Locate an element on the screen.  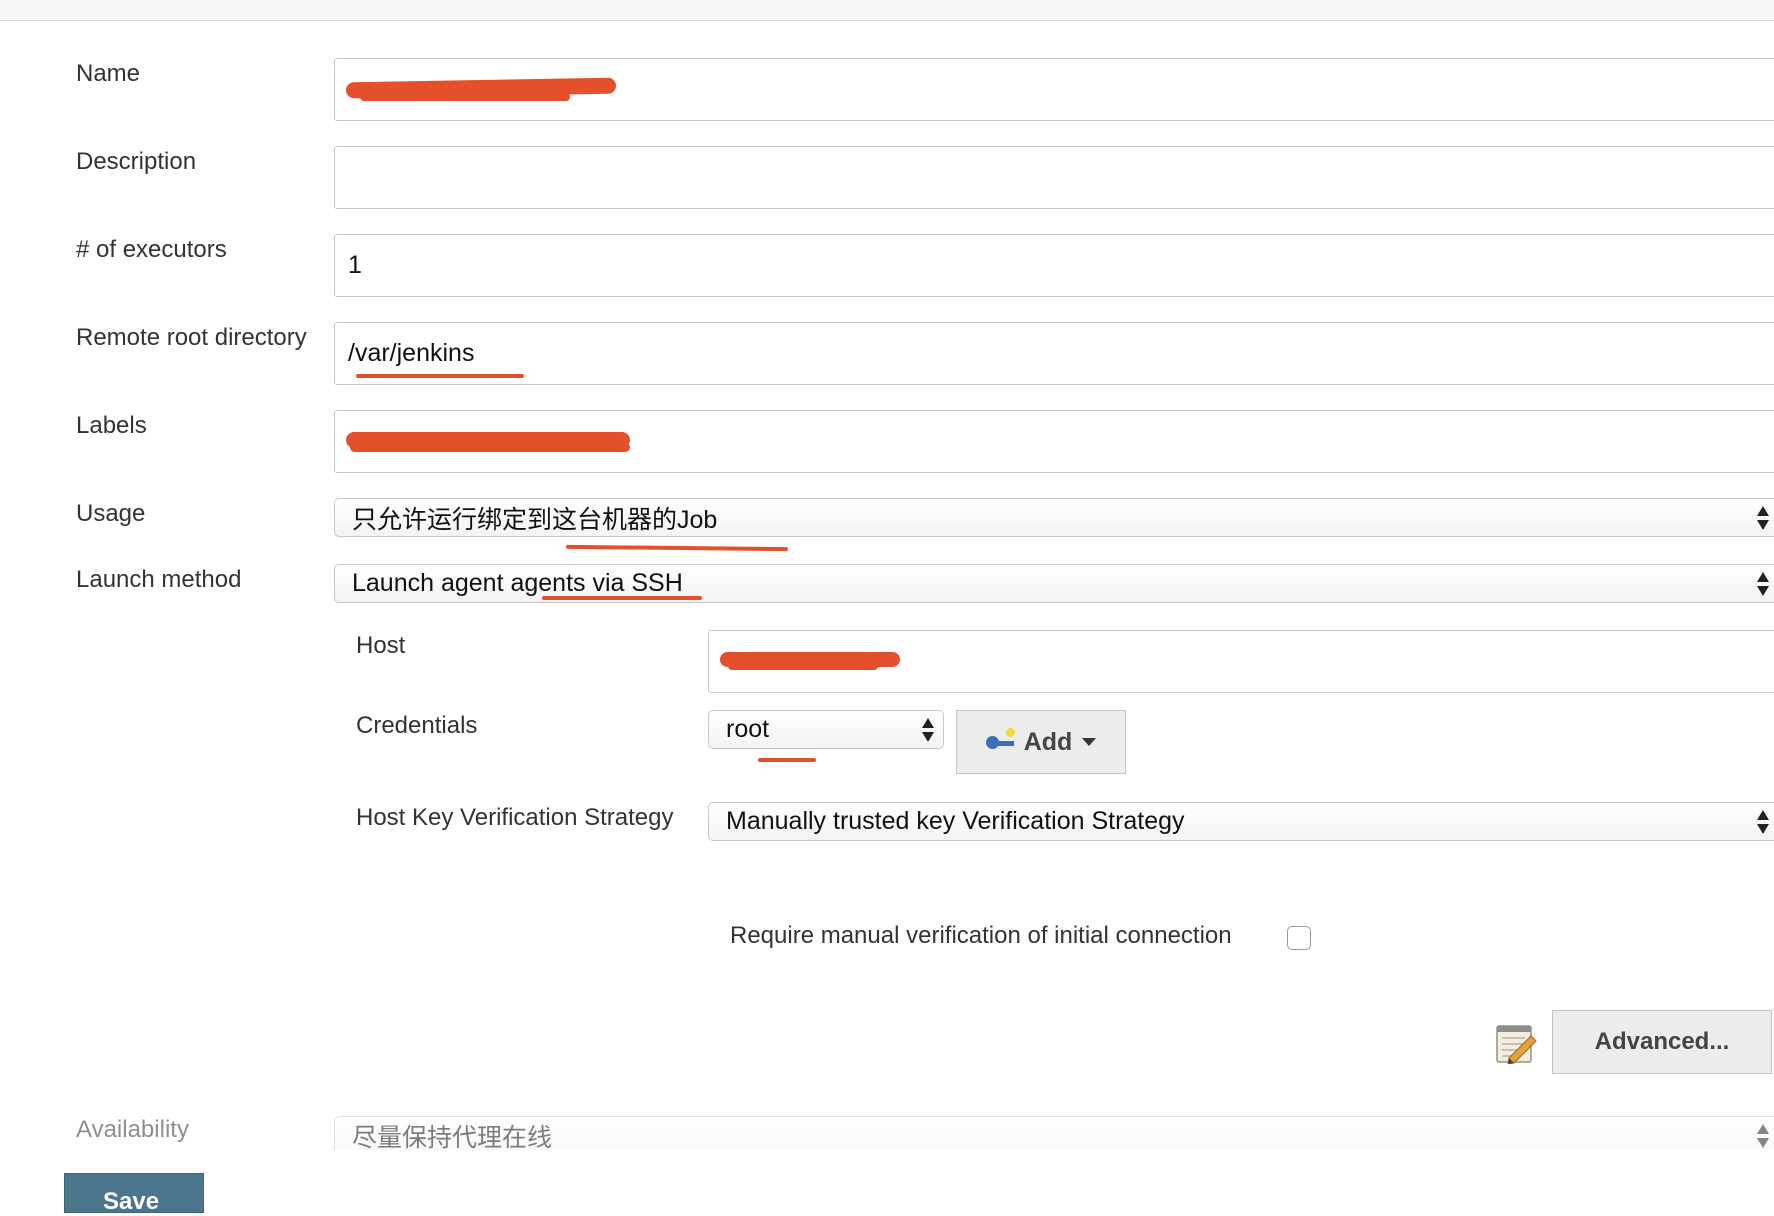
remote-root-input: /var/jenkins is located at coordinates (1054, 353).